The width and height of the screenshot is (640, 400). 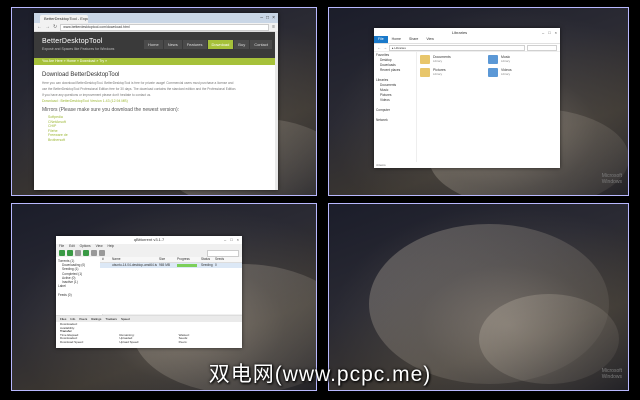 I want to click on mirror-link: Brothersoft, so click(x=156, y=140).